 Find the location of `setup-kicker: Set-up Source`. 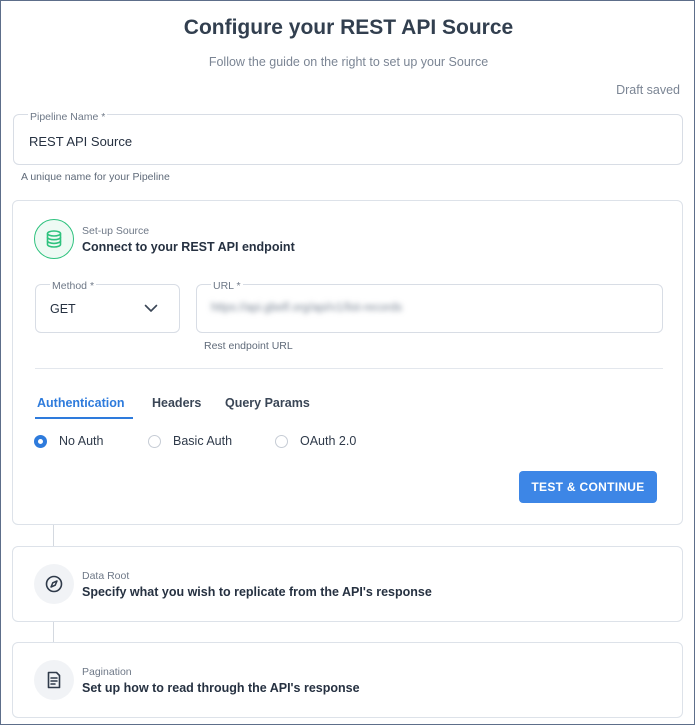

setup-kicker: Set-up Source is located at coordinates (116, 231).